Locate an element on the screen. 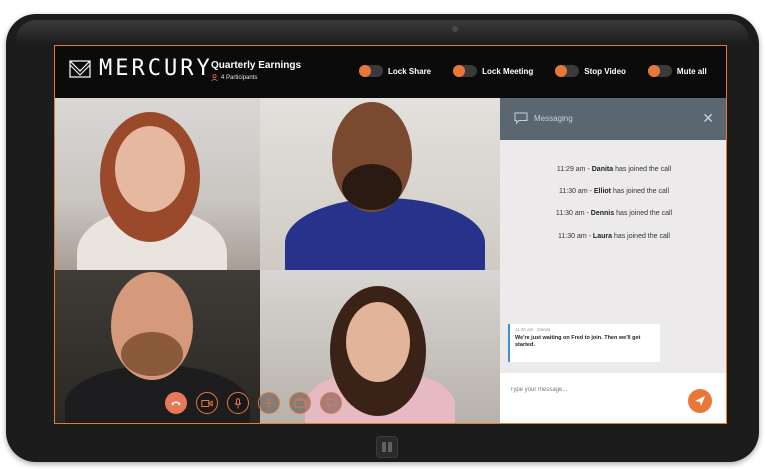 Image resolution: width=765 pixels, height=469 pixels. call-toolbar is located at coordinates (253, 403).